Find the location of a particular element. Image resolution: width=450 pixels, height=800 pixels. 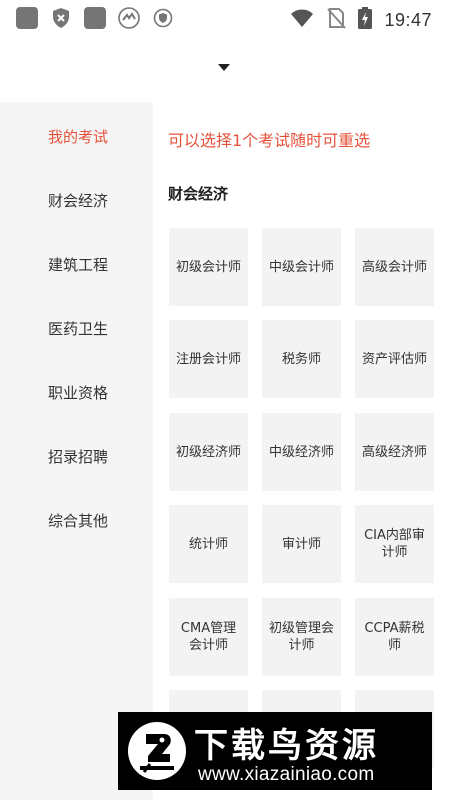

wifi-icon is located at coordinates (302, 20).